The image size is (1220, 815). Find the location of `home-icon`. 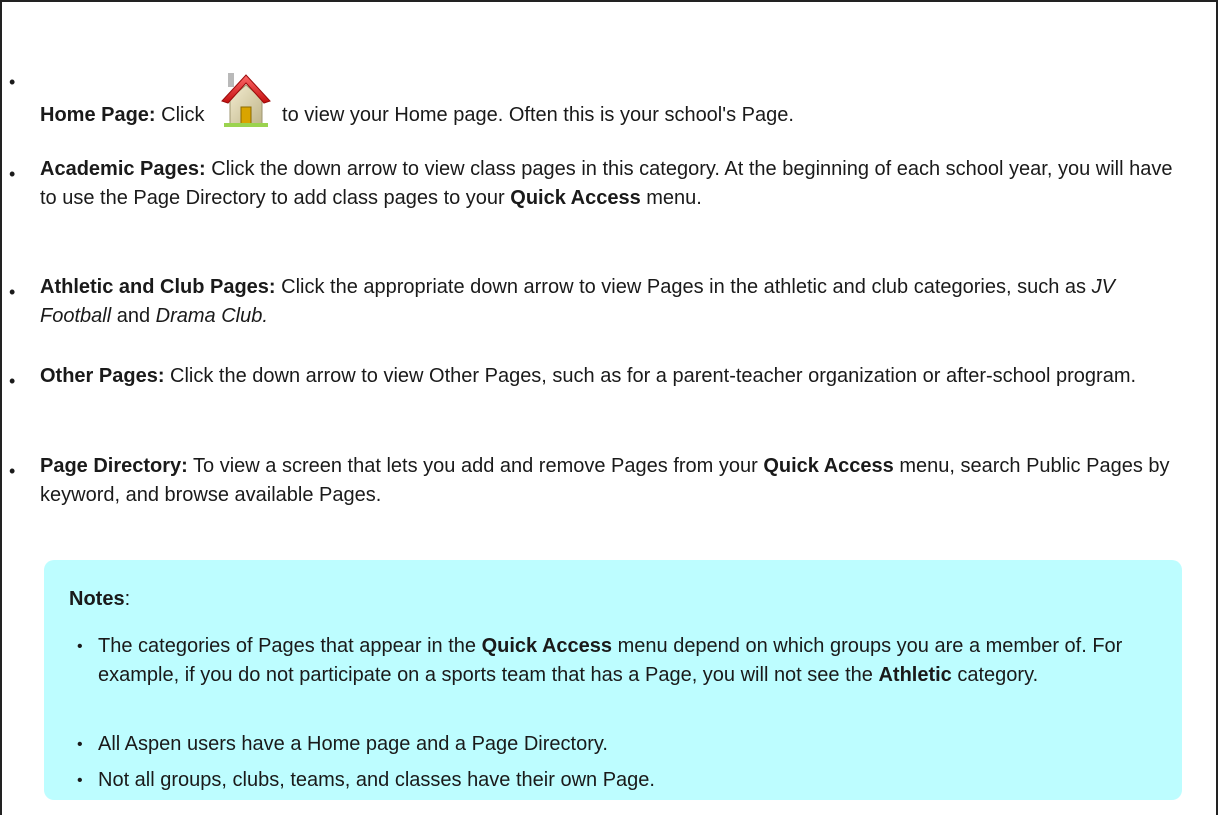

home-icon is located at coordinates (246, 103).